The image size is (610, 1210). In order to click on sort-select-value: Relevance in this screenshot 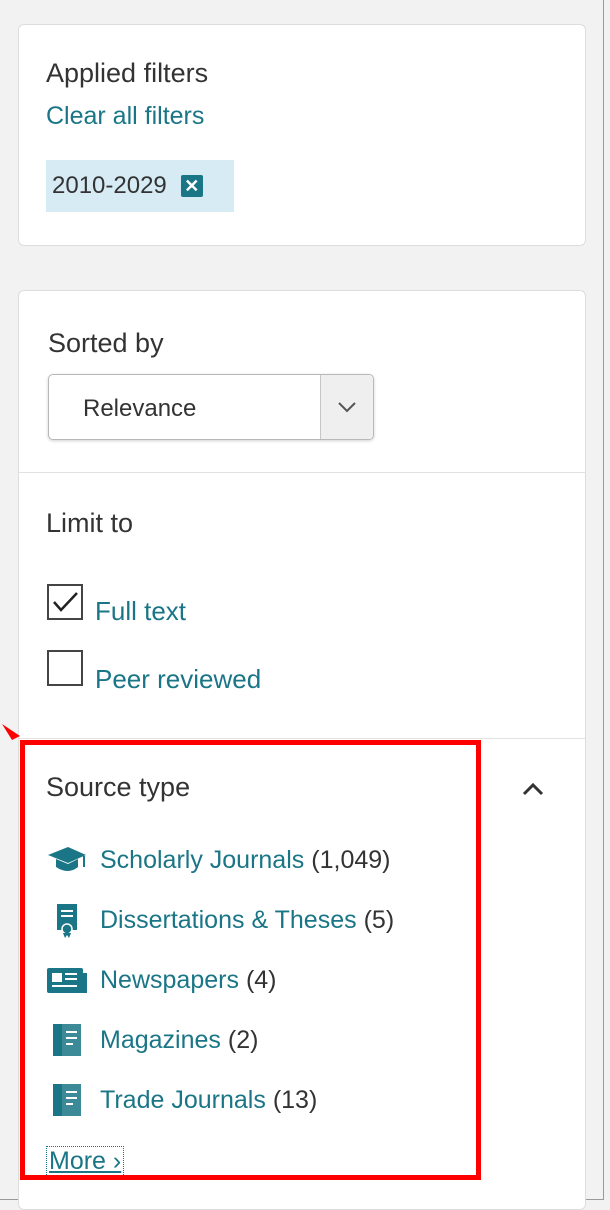, I will do `click(140, 408)`.